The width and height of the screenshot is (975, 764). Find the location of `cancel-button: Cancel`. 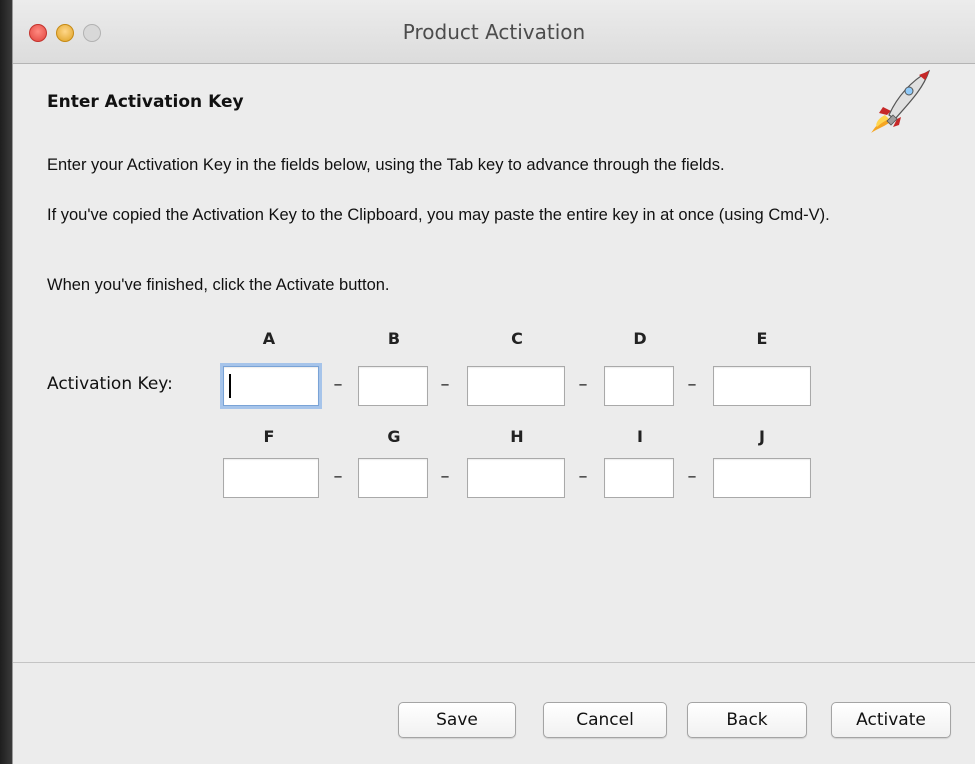

cancel-button: Cancel is located at coordinates (605, 720).